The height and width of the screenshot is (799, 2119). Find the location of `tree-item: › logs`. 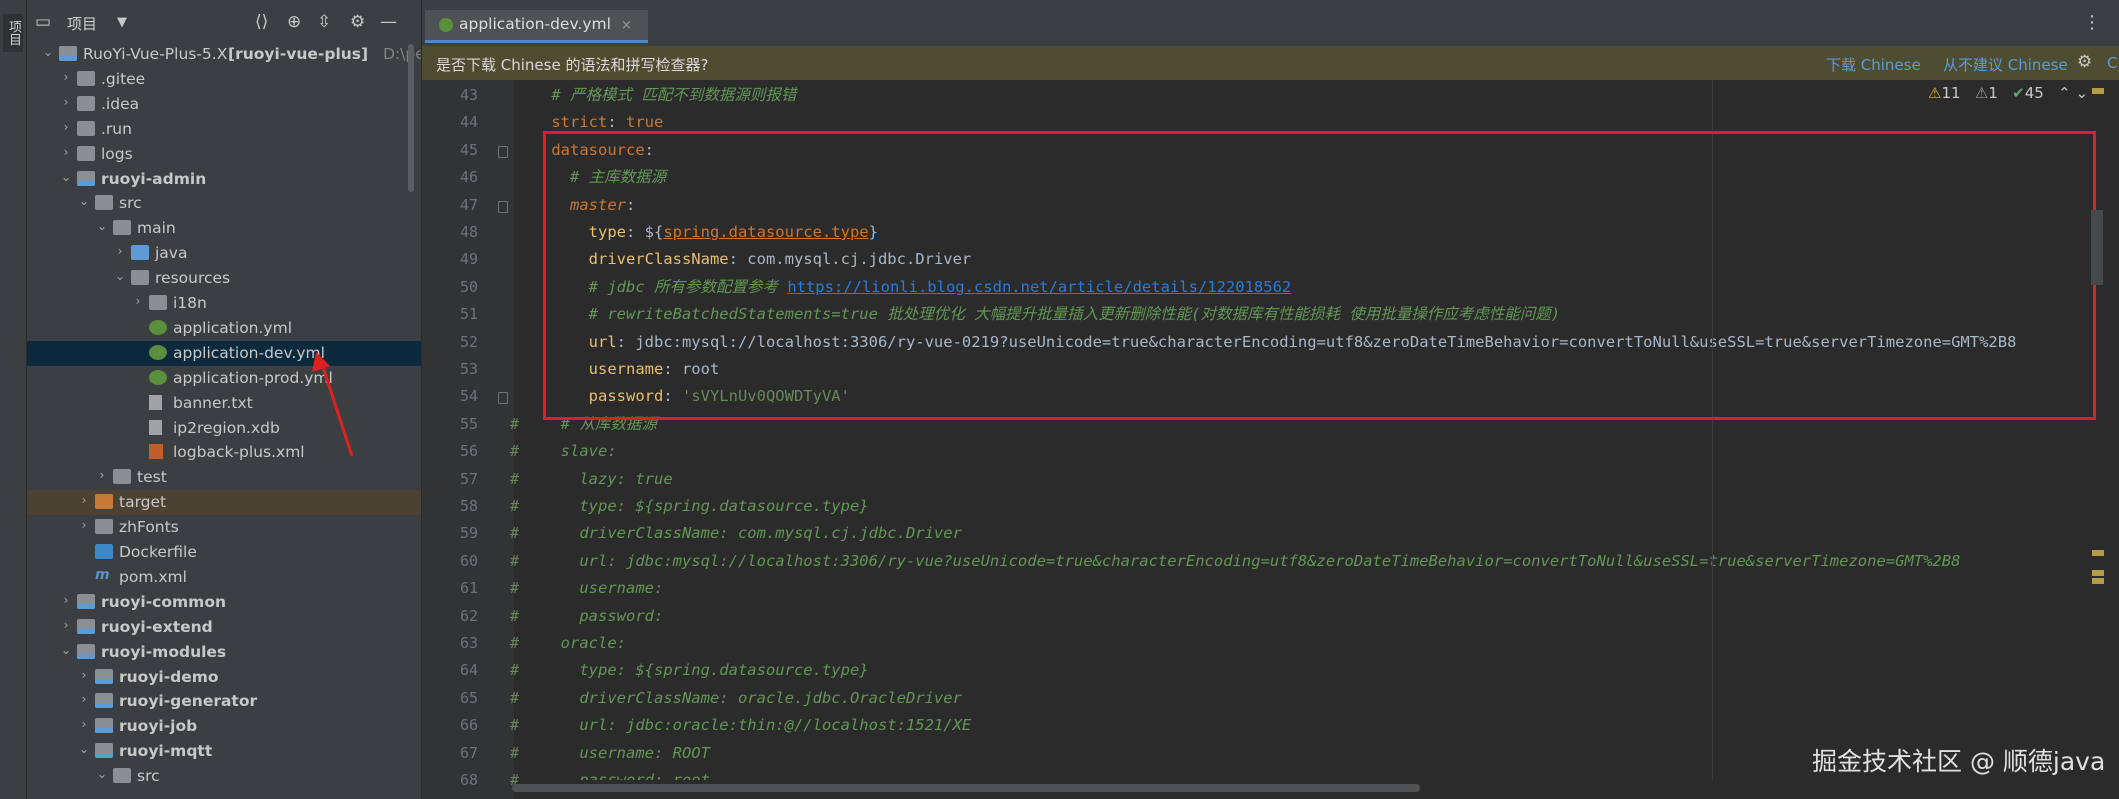

tree-item: › logs is located at coordinates (224, 154).